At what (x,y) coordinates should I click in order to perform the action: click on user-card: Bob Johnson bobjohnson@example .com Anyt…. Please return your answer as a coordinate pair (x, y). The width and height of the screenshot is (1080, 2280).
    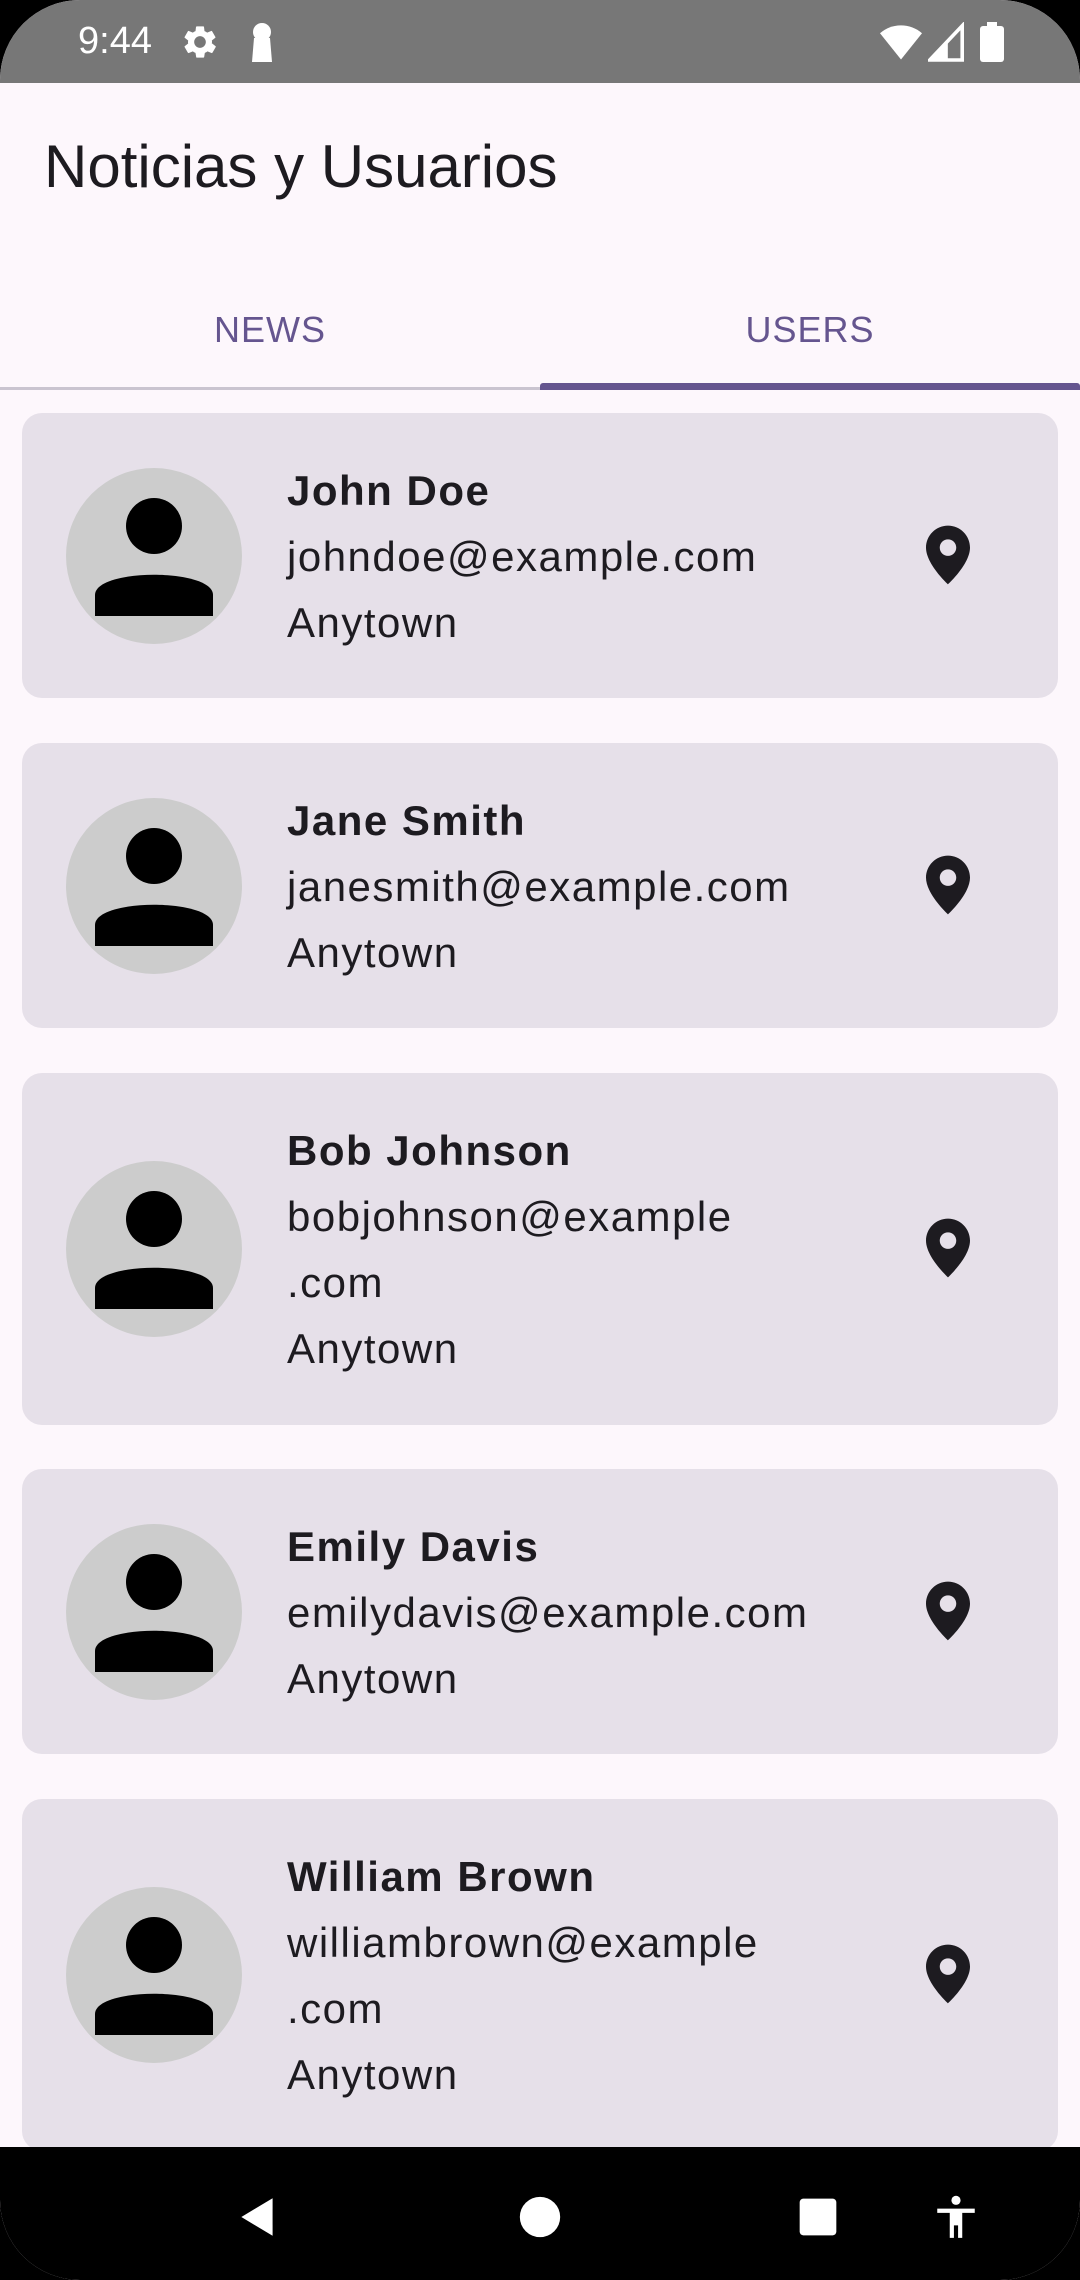
    Looking at the image, I should click on (540, 1249).